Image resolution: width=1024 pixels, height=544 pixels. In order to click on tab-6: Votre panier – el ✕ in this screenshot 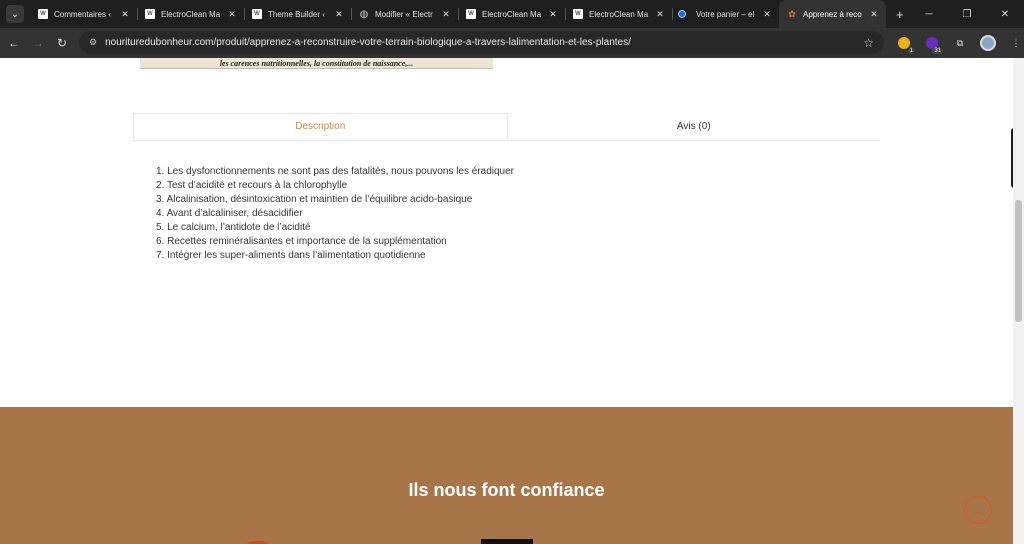, I will do `click(725, 14)`.